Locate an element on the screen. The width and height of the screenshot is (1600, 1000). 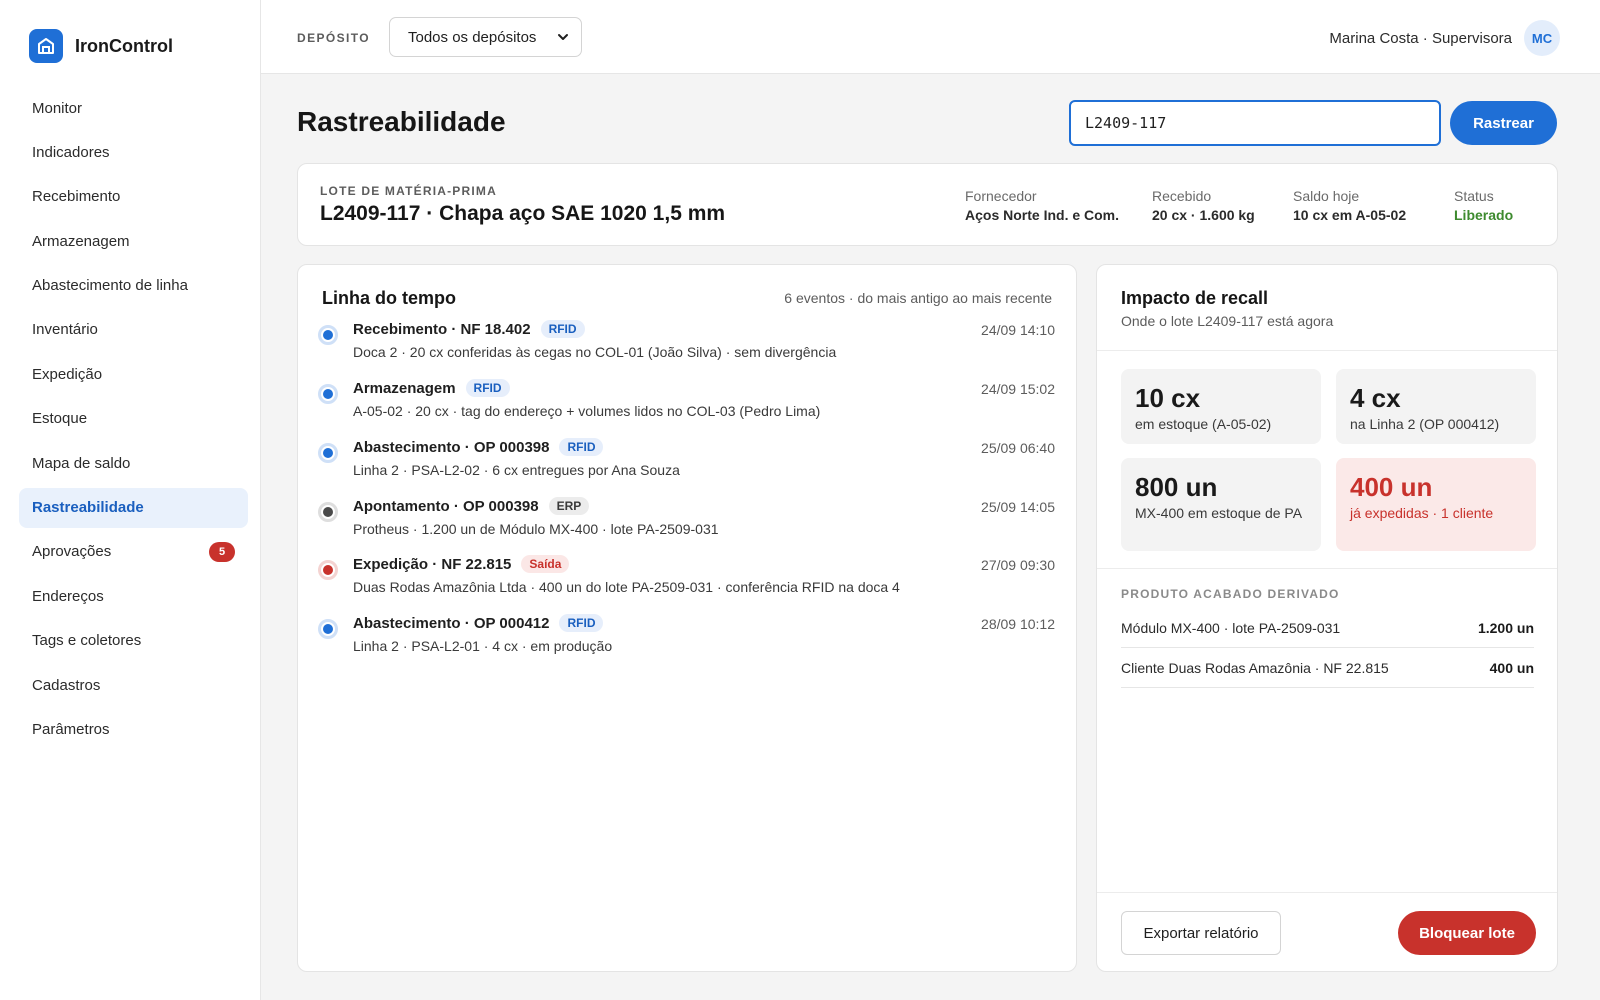
event-header: Apontamento · OP 000398 ERP is located at coordinates (471, 506).